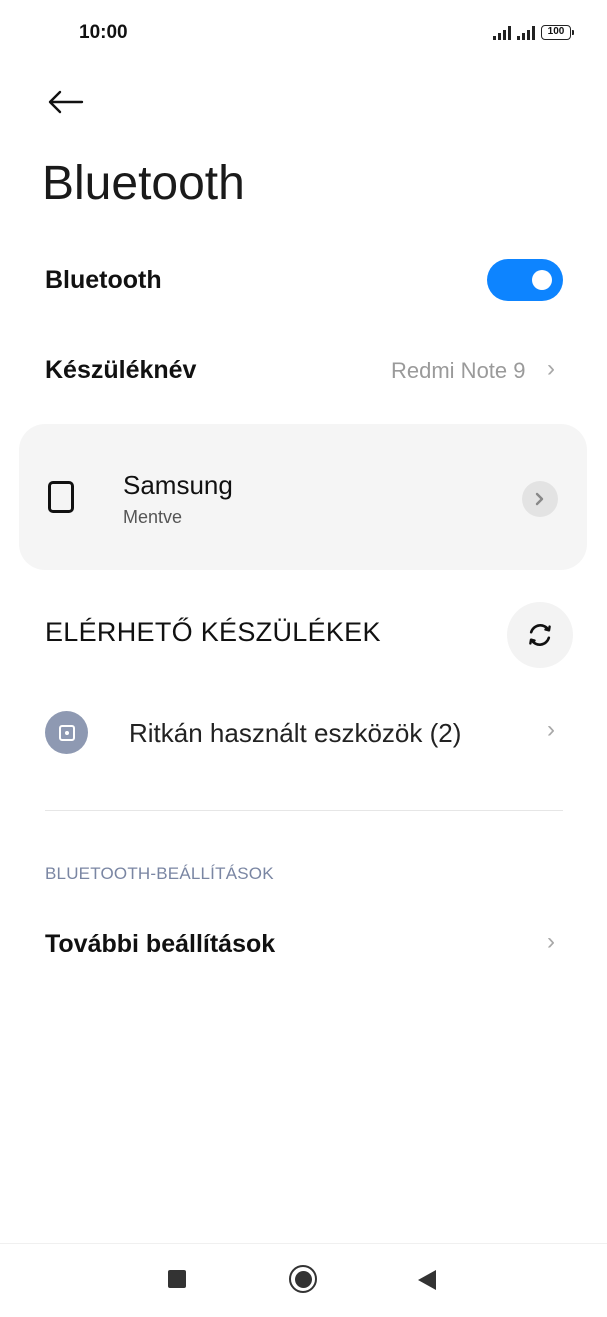 Image resolution: width=607 pixels, height=1317 pixels. I want to click on status-icons: 100, so click(533, 32).